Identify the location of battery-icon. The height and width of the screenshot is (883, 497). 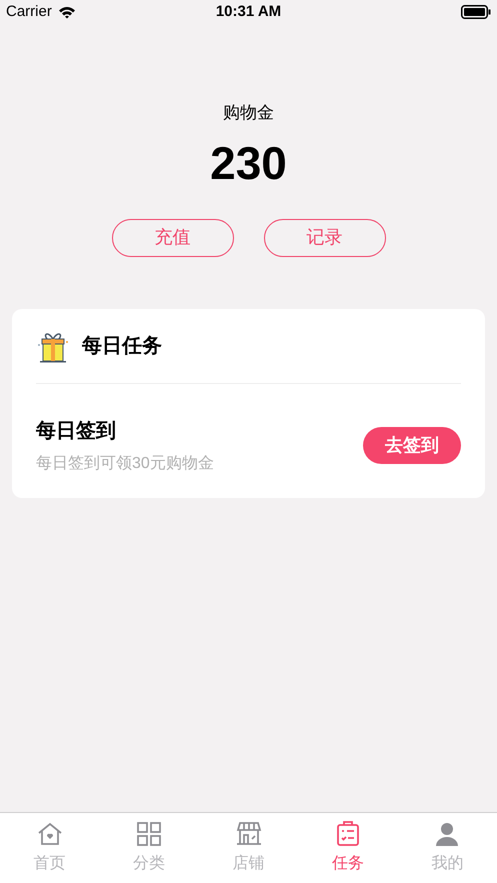
(476, 12).